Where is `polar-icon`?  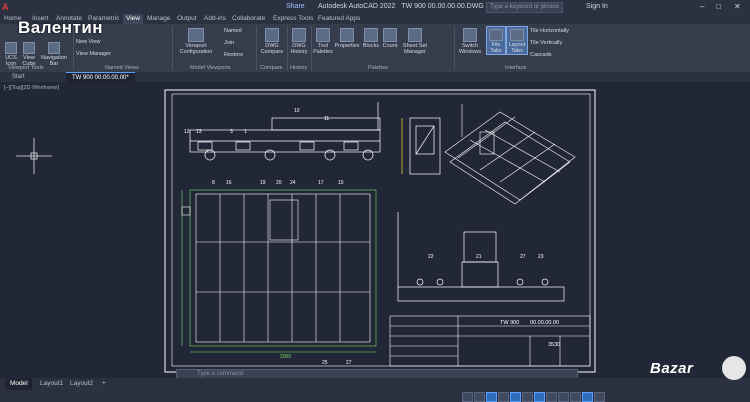 polar-icon is located at coordinates (515, 397).